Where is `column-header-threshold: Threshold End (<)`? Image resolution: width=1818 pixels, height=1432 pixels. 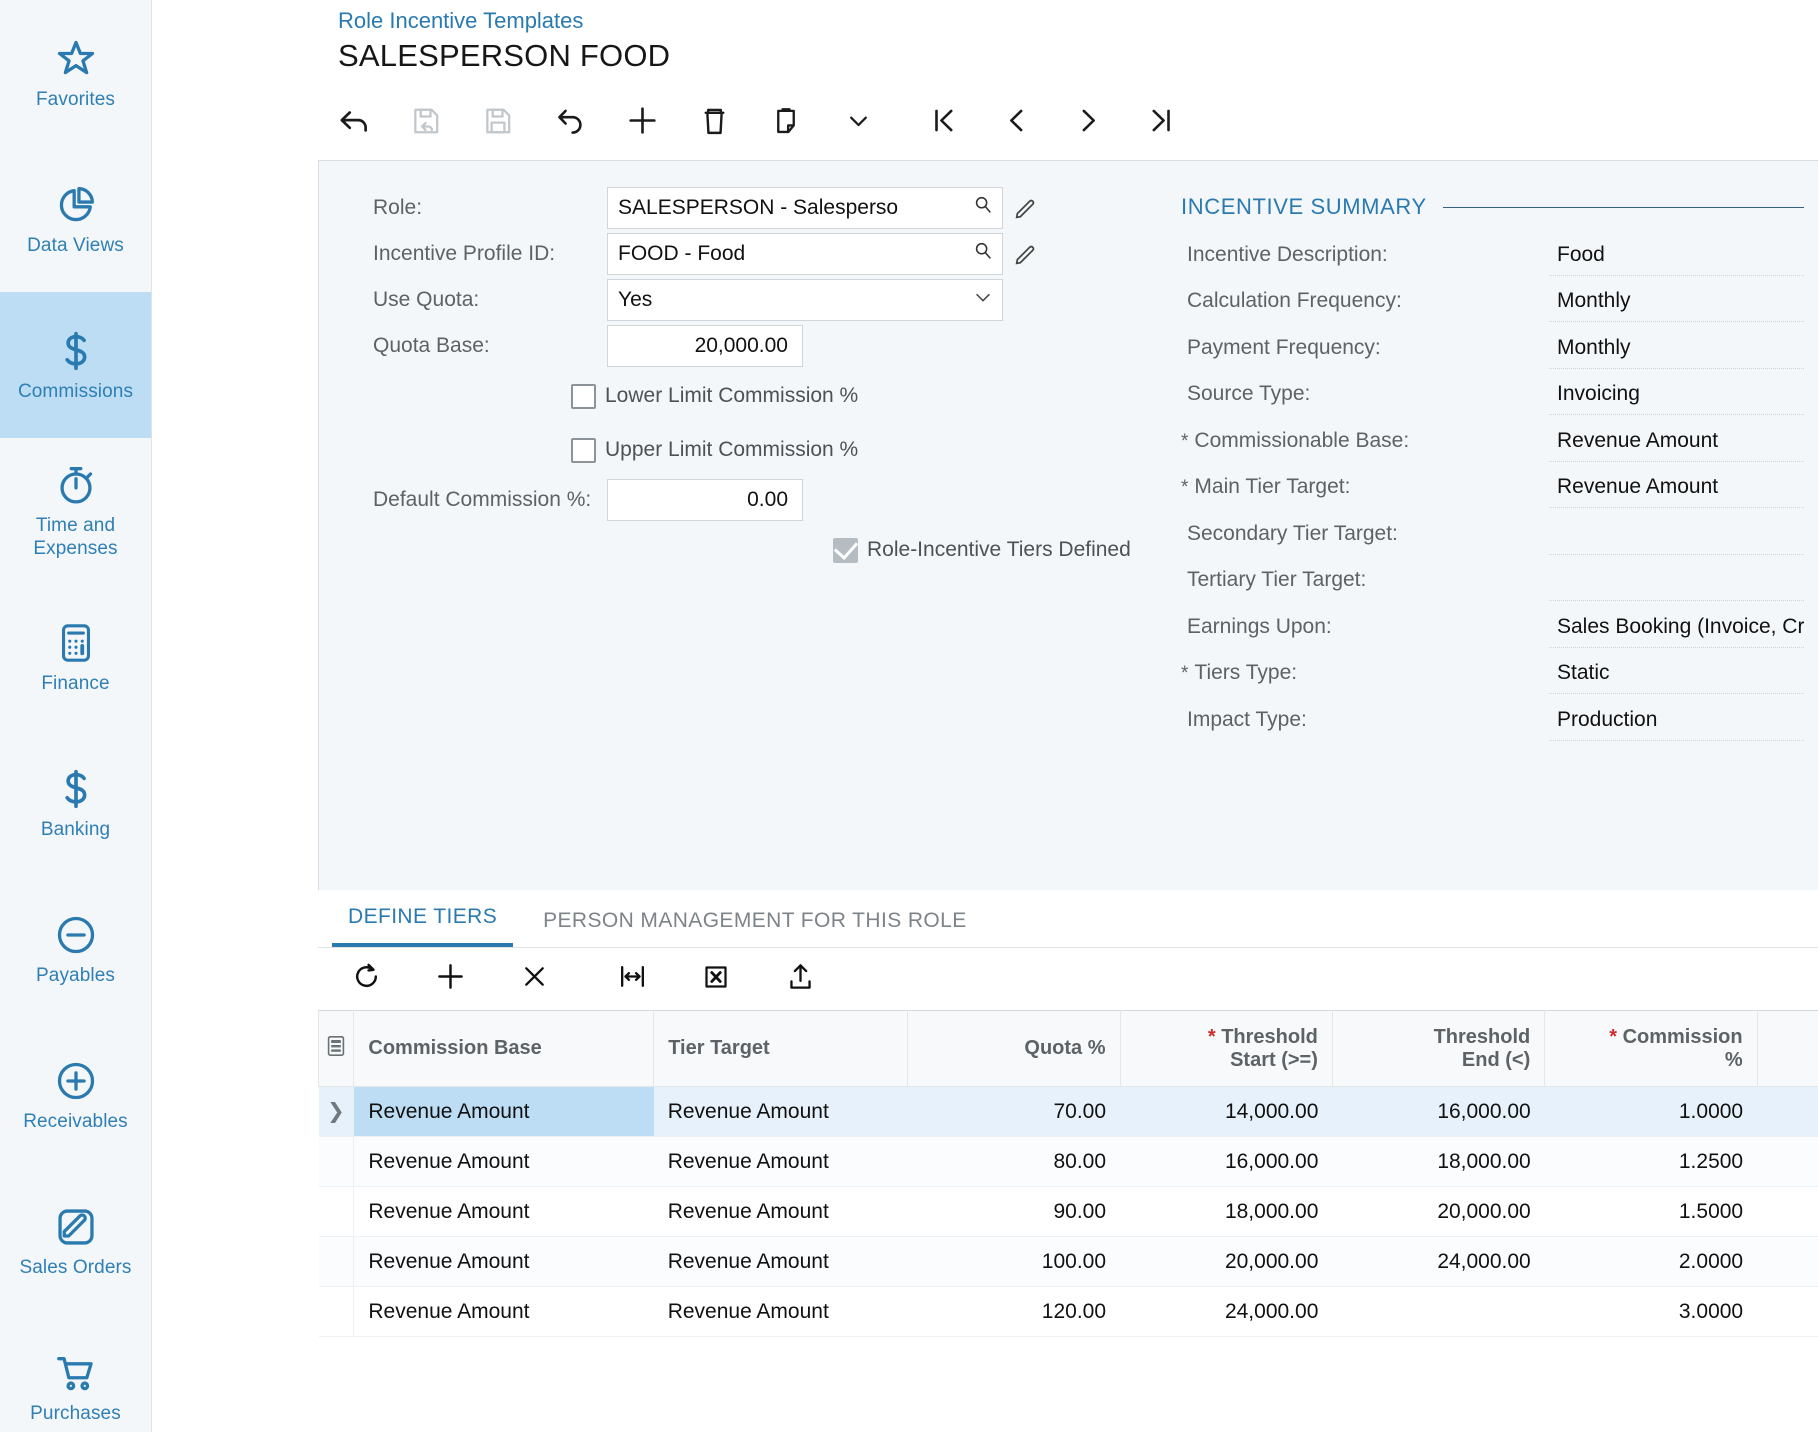
column-header-threshold: Threshold End (<) is located at coordinates (1438, 1048).